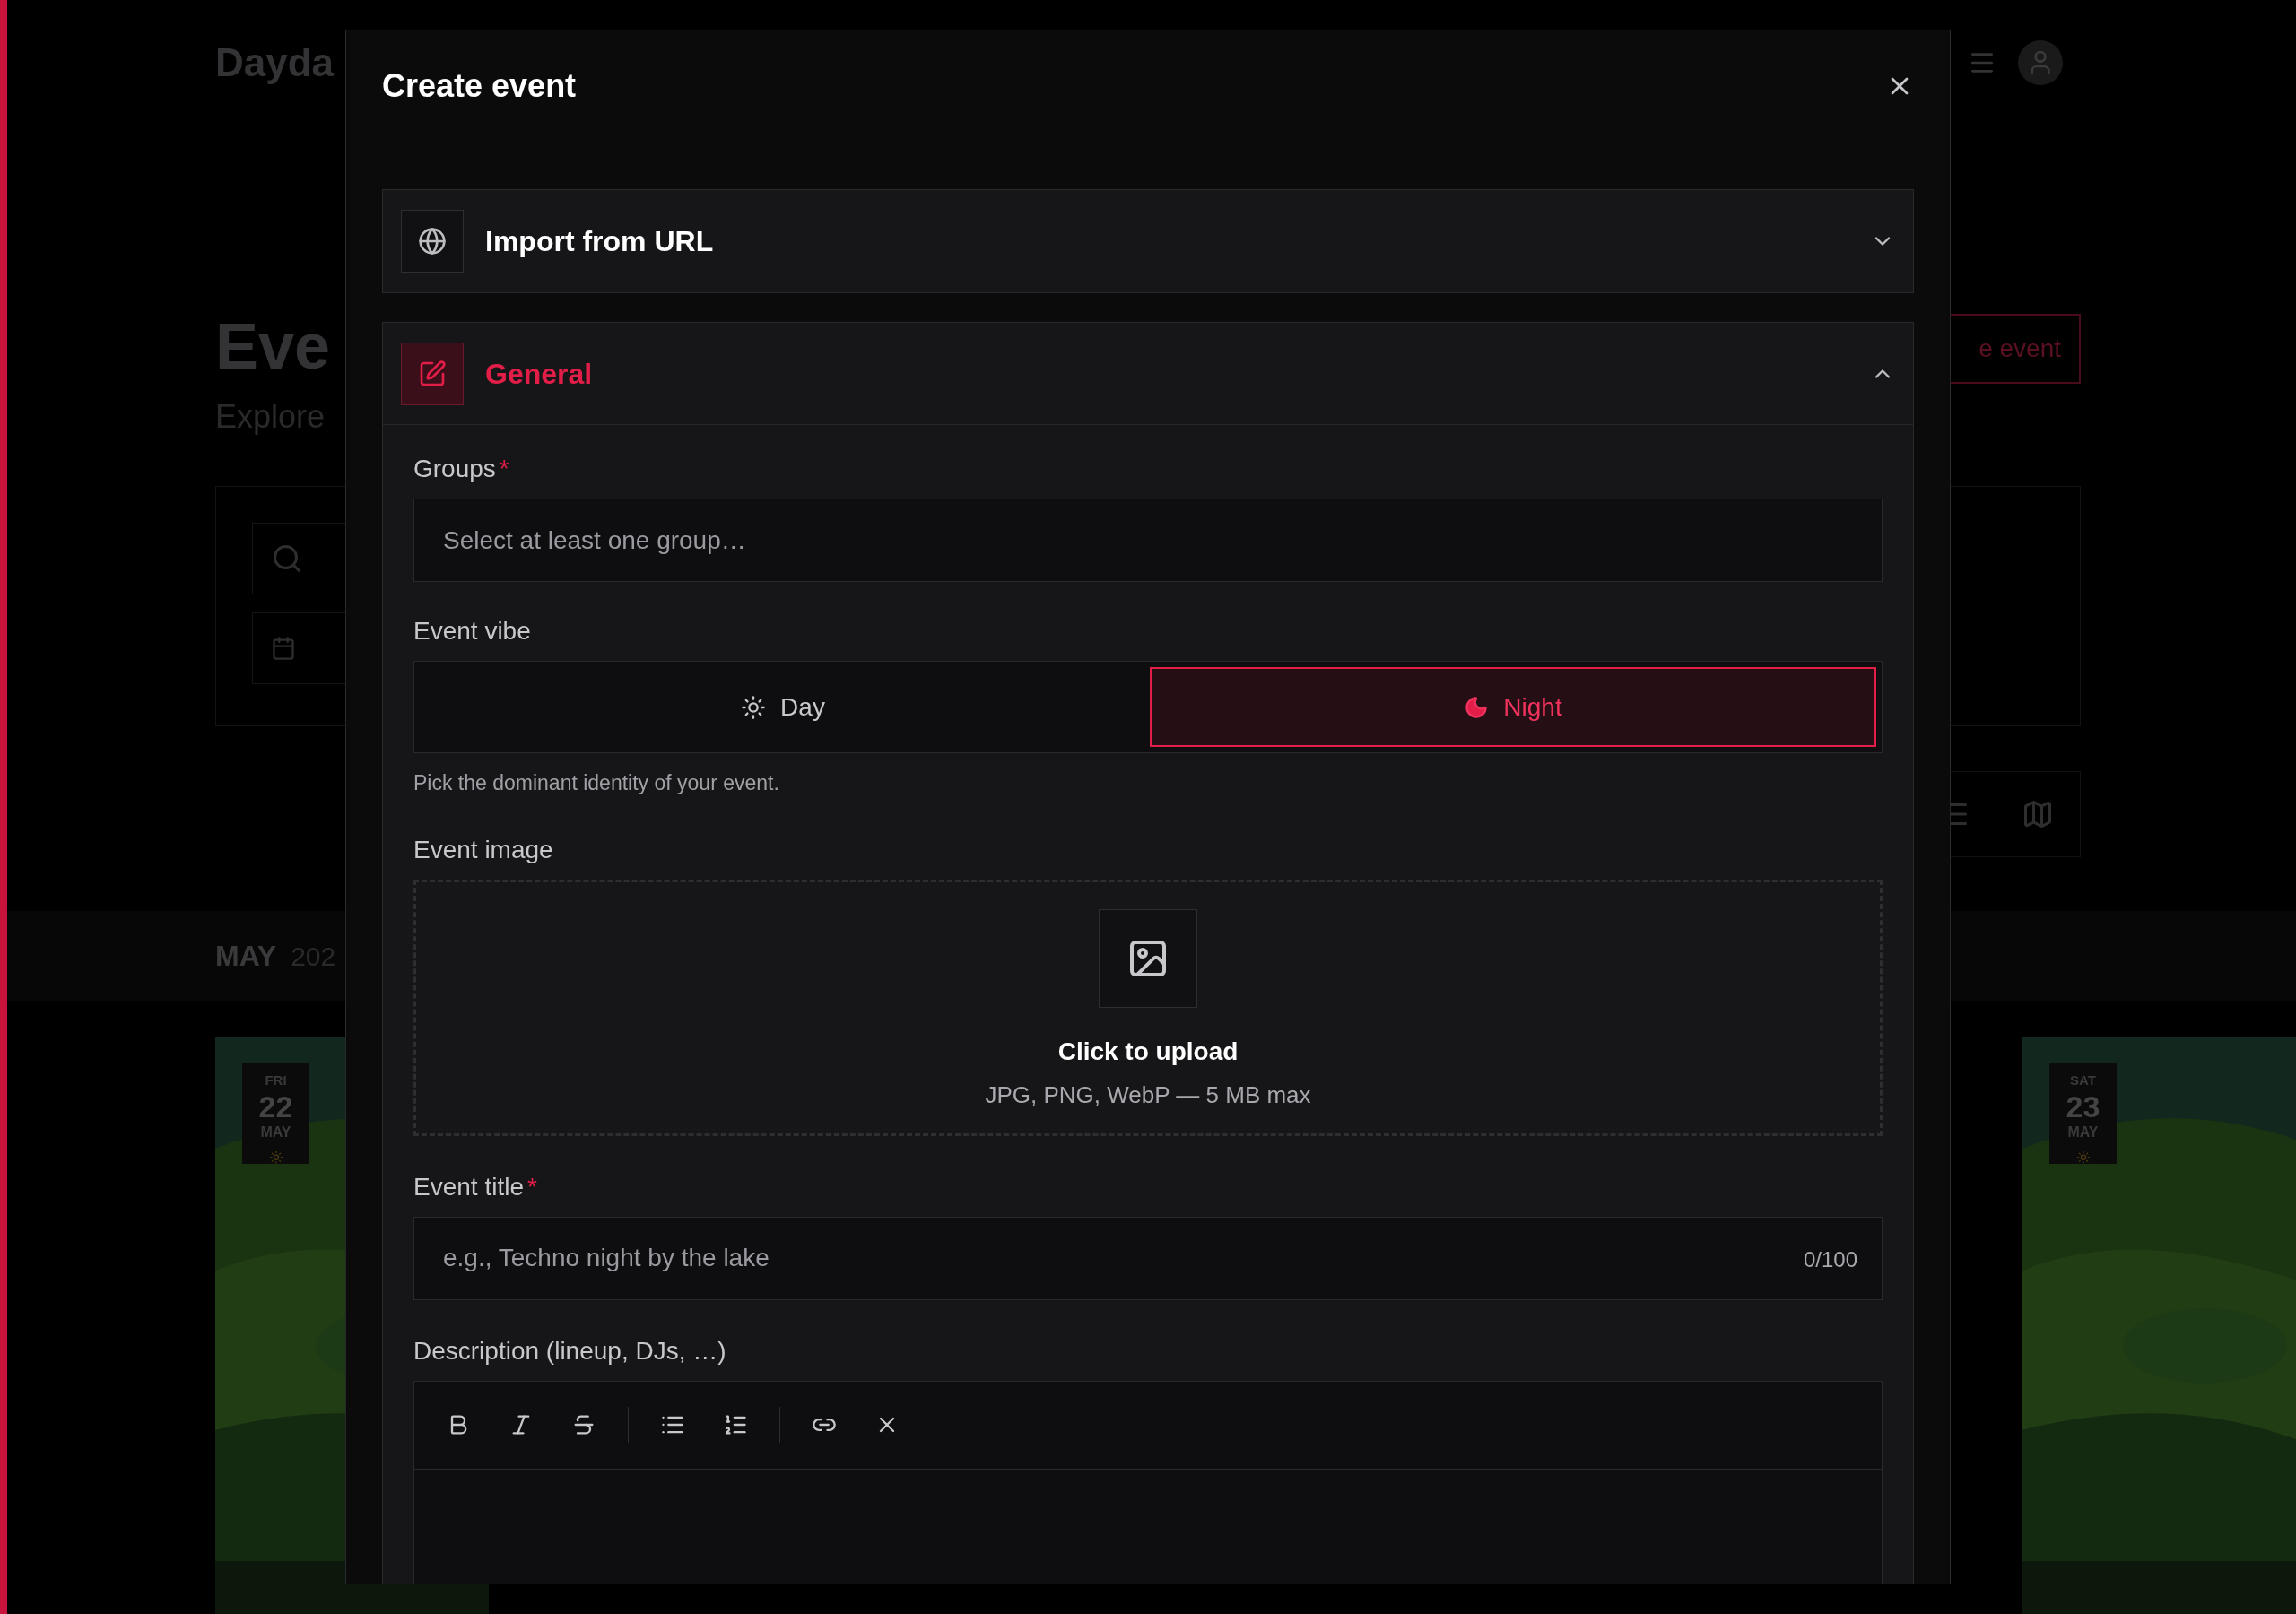 The width and height of the screenshot is (2296, 1614). Describe the element at coordinates (596, 783) in the screenshot. I see `help-text: Pick the dominant identity of your event.` at that location.